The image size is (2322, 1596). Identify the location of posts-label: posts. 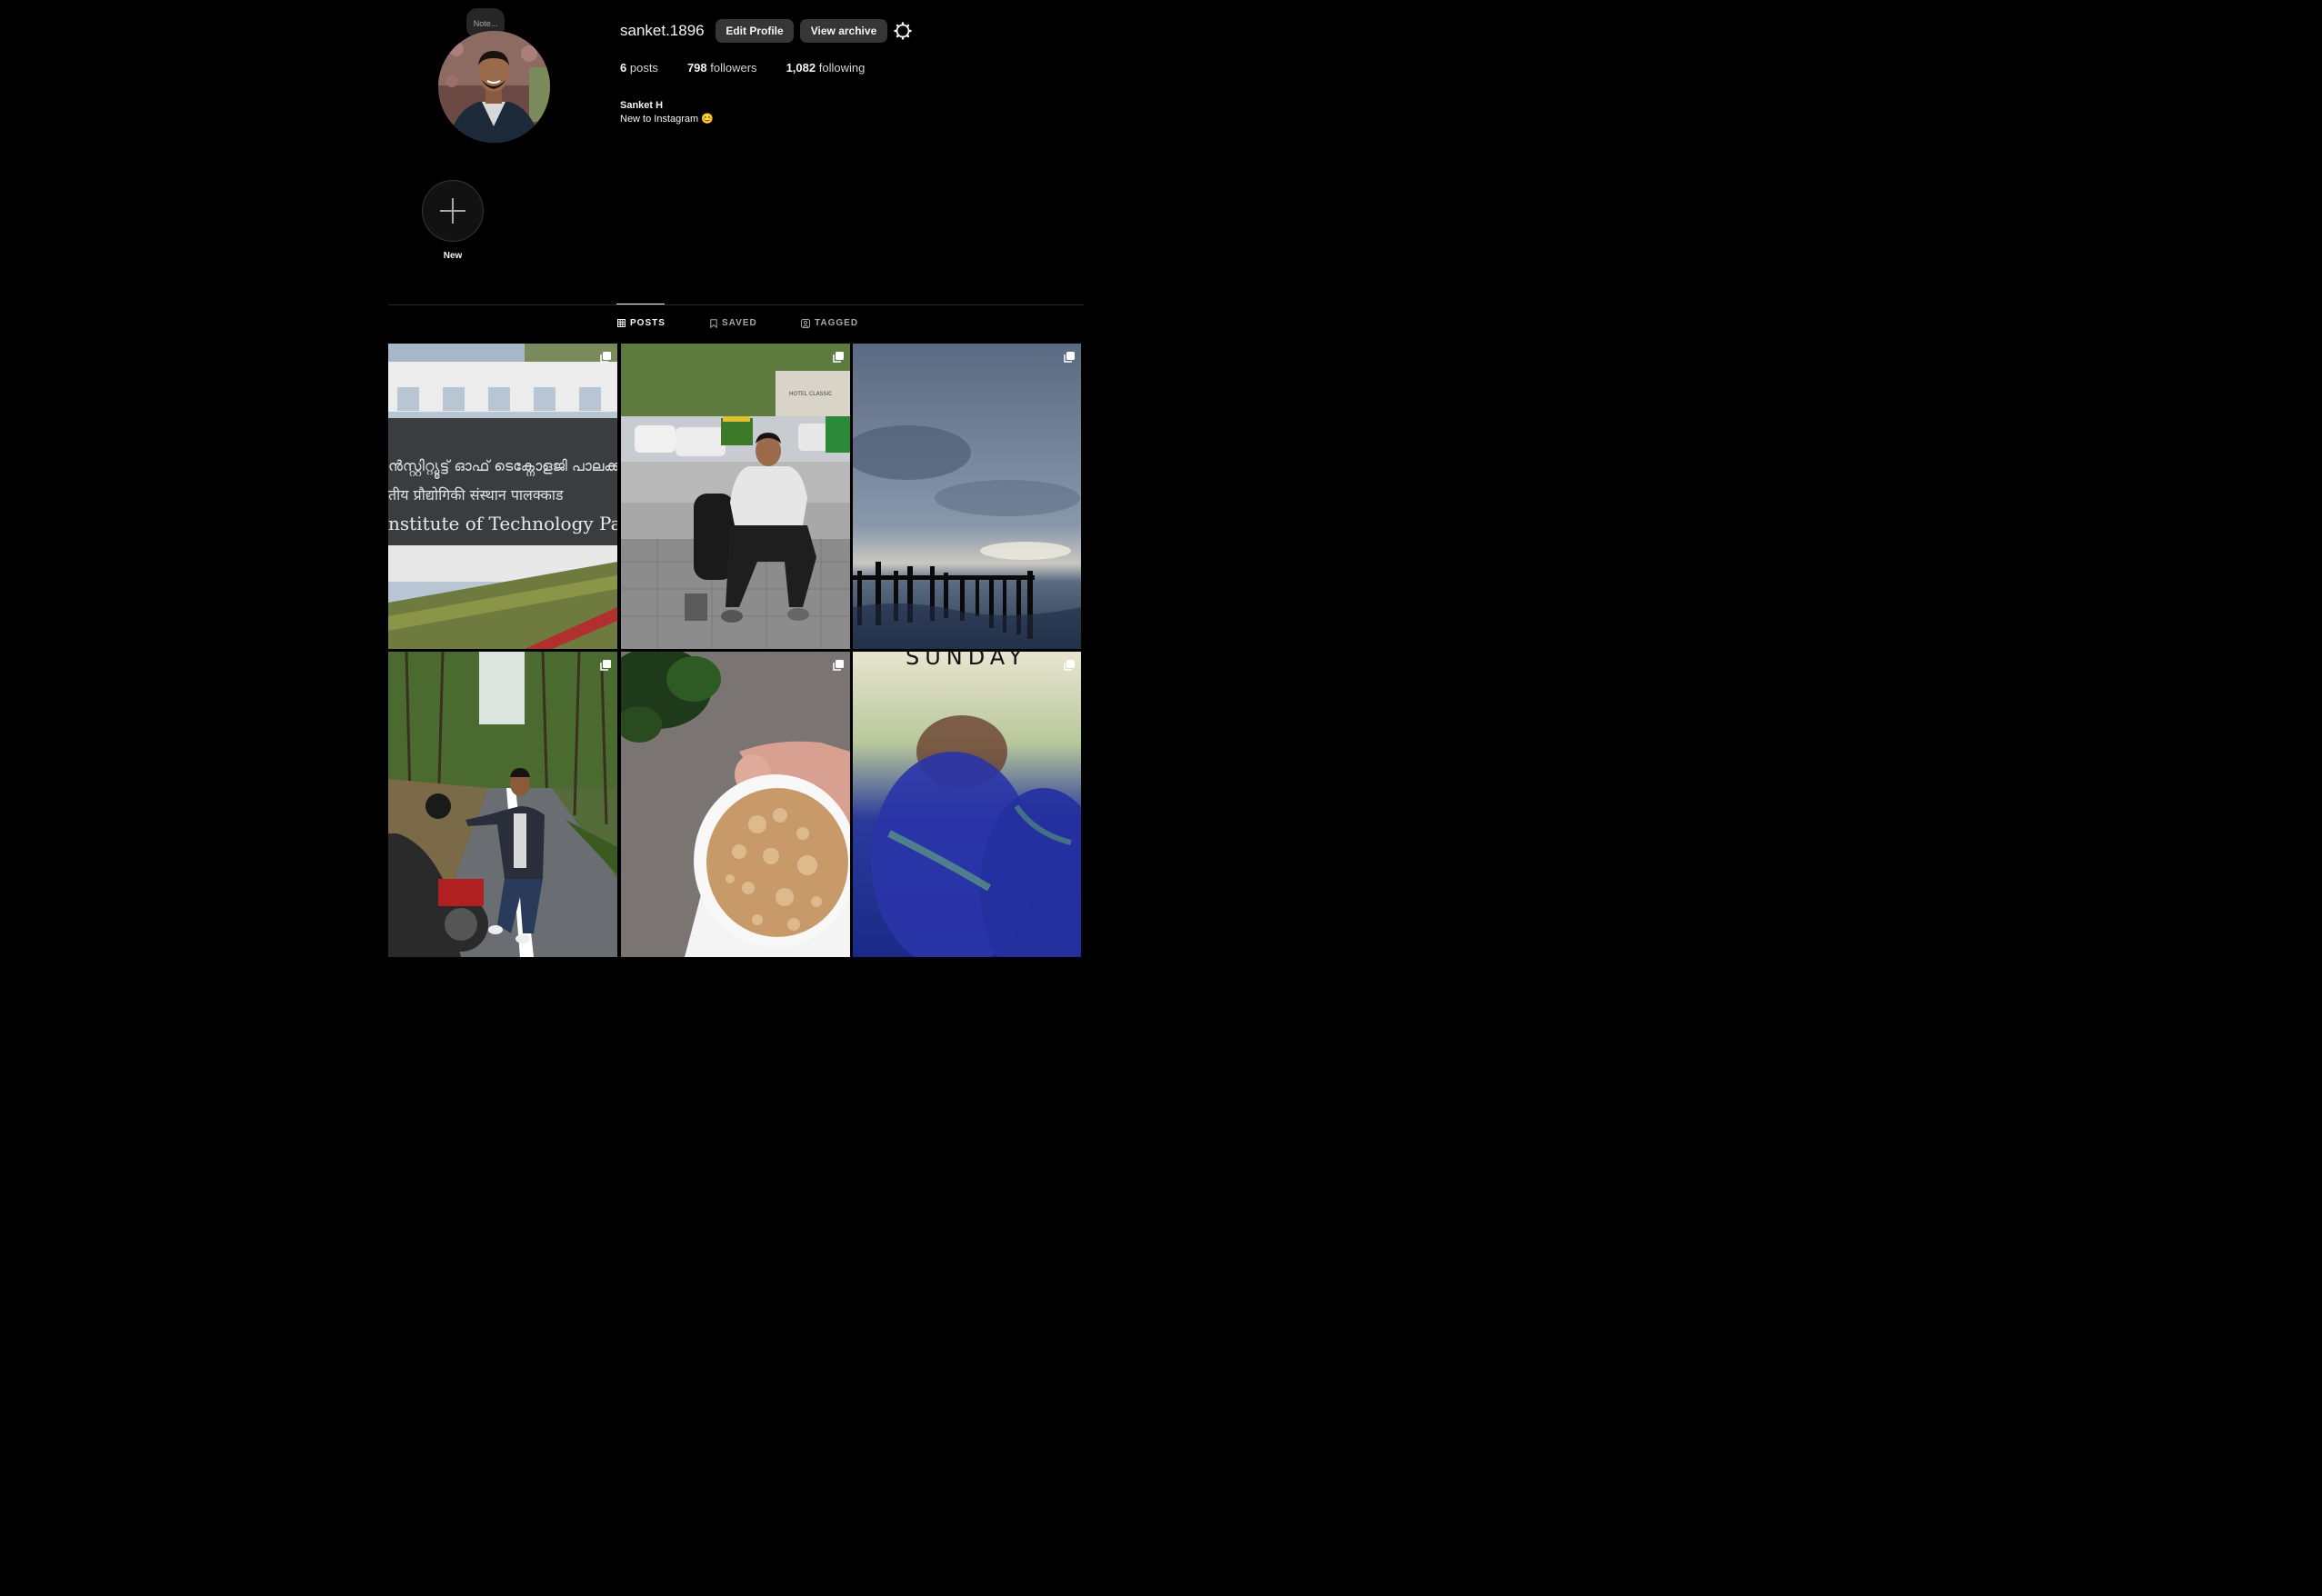
(643, 68).